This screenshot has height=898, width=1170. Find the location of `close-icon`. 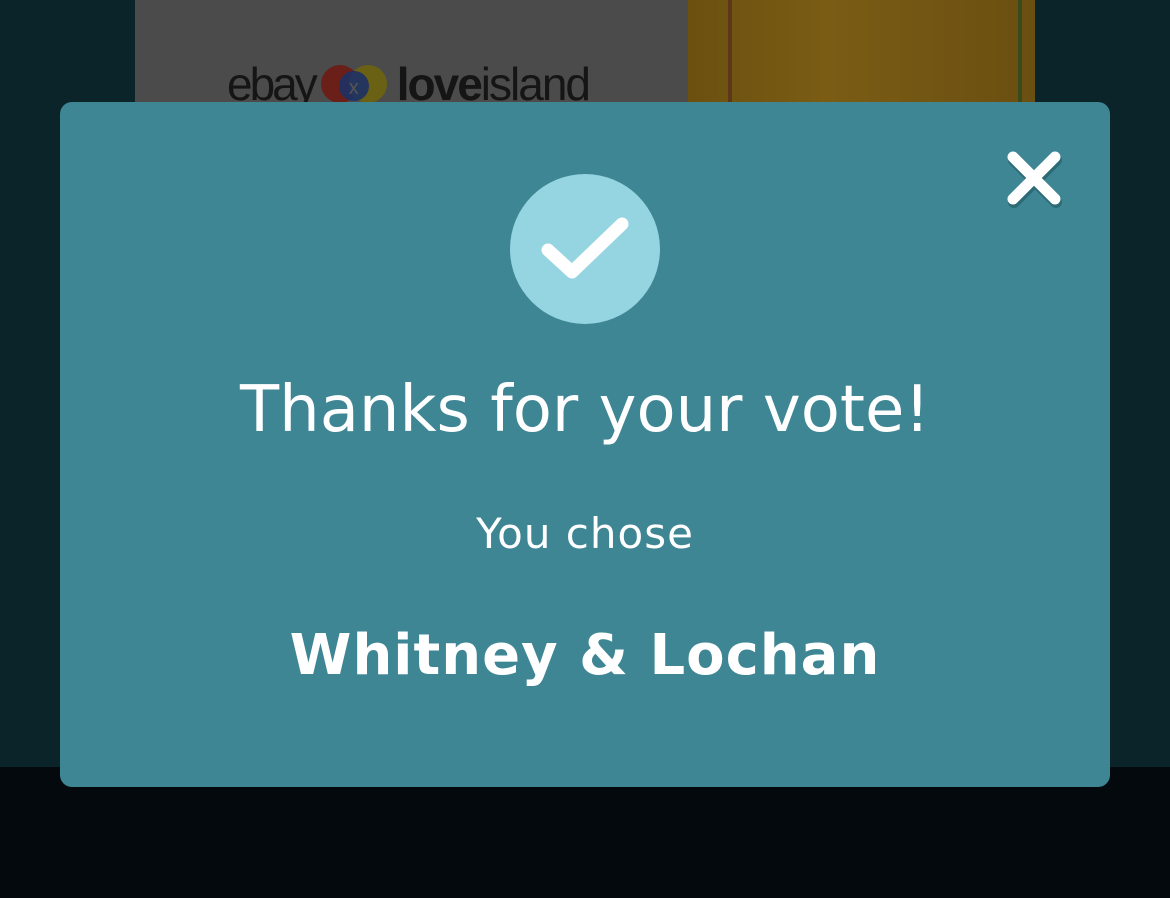

close-icon is located at coordinates (1034, 179).